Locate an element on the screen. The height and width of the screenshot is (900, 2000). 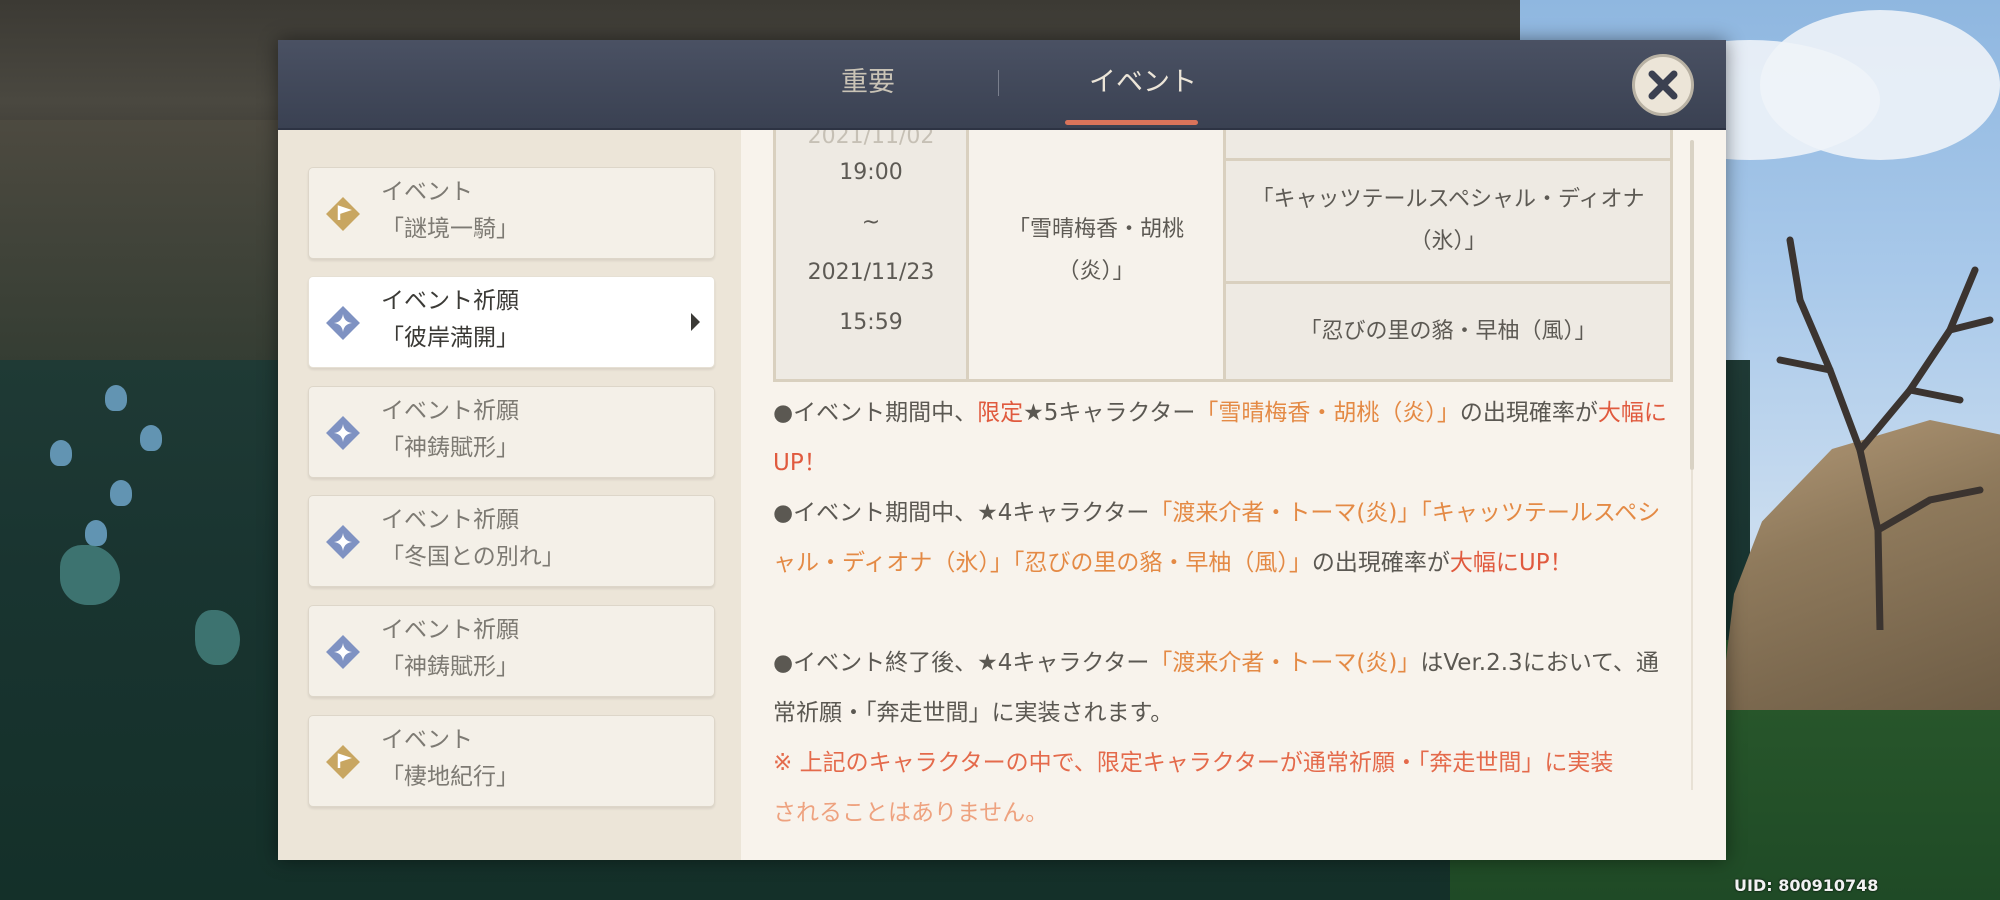
period-start-time: 19:00 is located at coordinates (871, 172).